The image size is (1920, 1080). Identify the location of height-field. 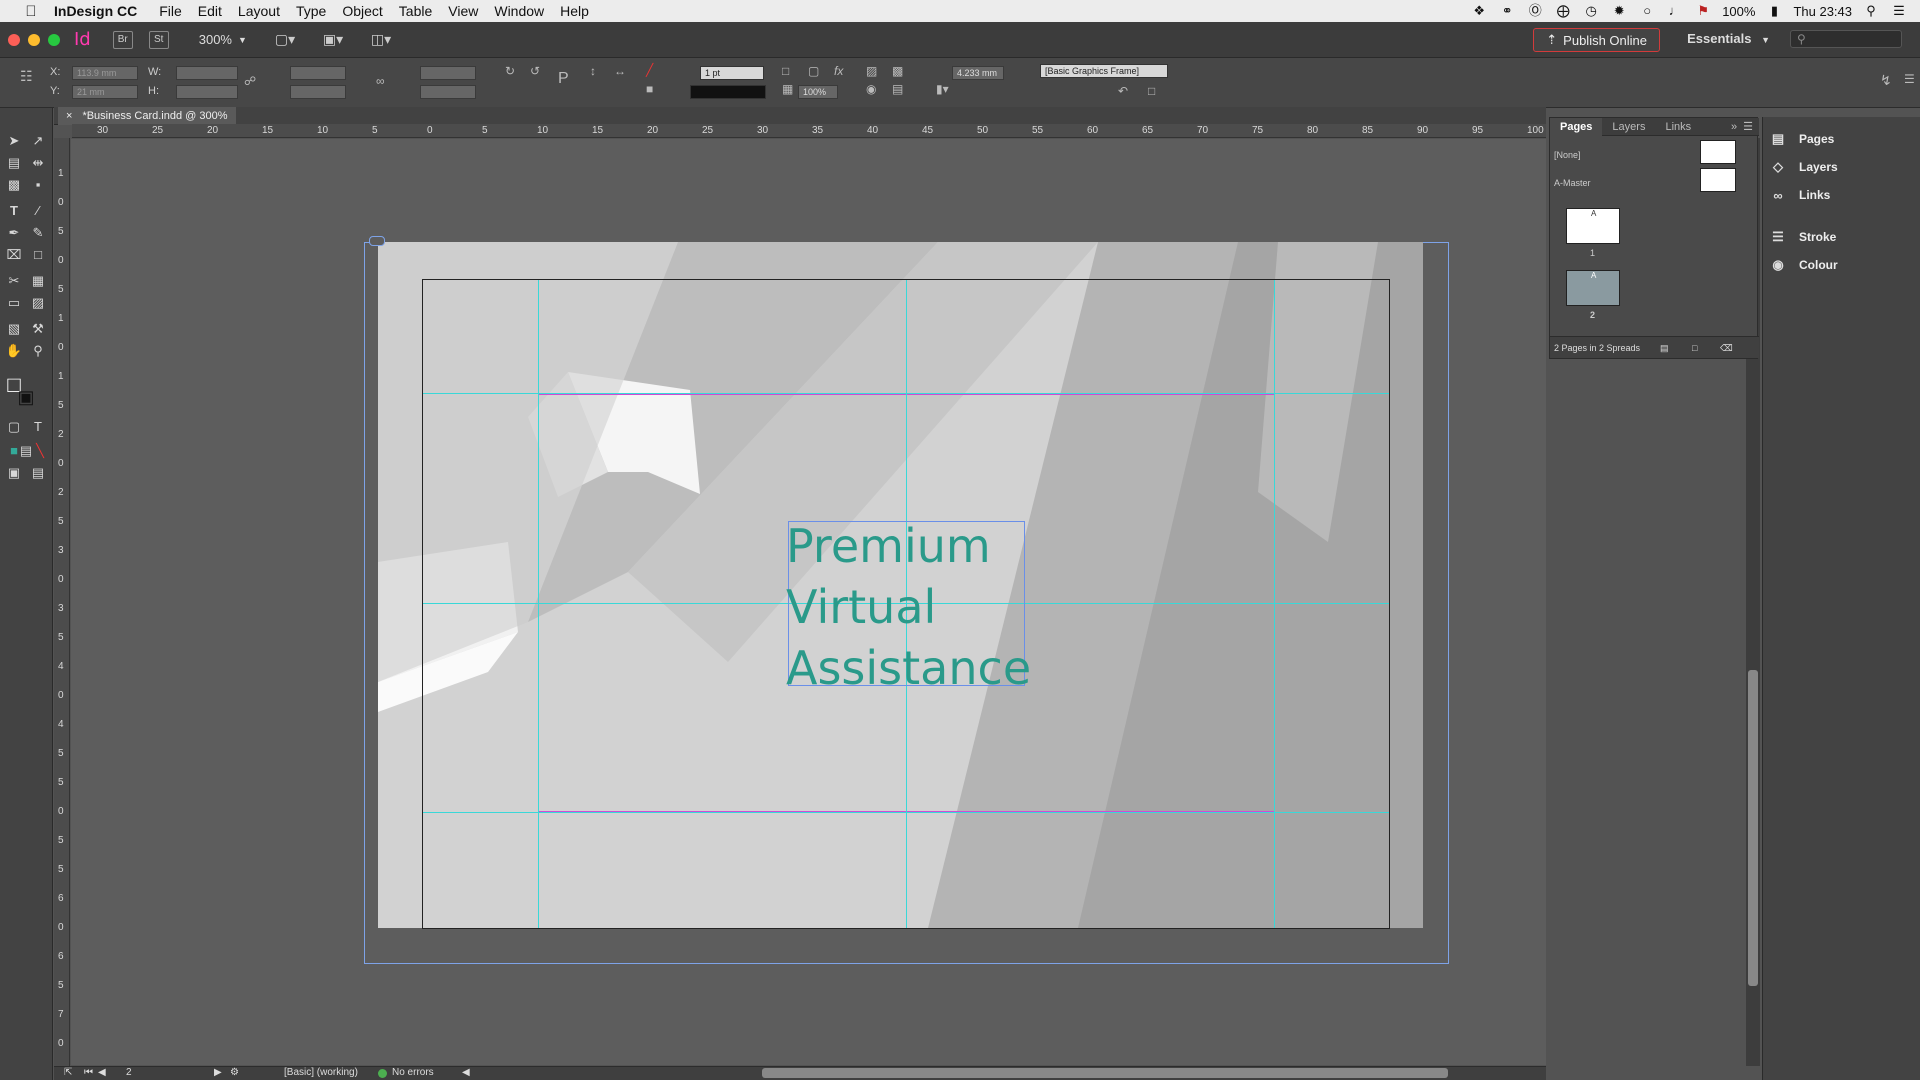
(207, 92).